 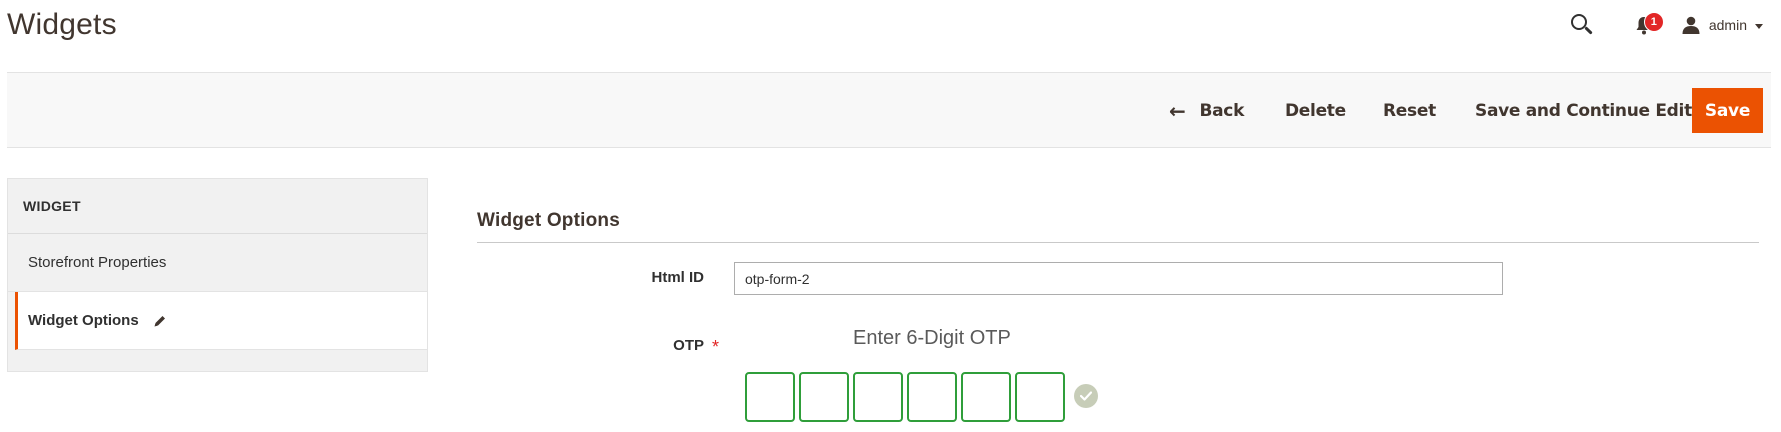 I want to click on tab-widget-options: Widget Options, so click(x=221, y=321).